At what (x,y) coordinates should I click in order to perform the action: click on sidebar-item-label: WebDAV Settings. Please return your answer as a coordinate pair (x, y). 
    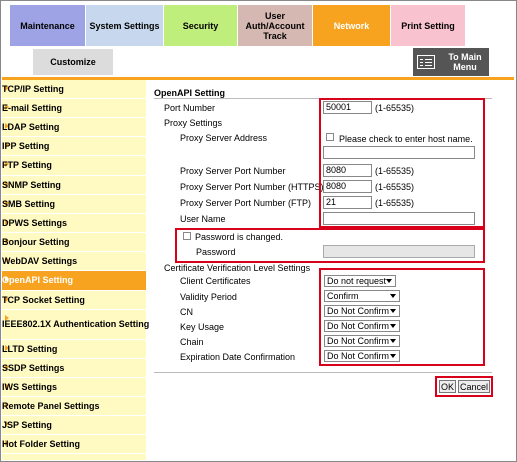
    Looking at the image, I should click on (40, 260).